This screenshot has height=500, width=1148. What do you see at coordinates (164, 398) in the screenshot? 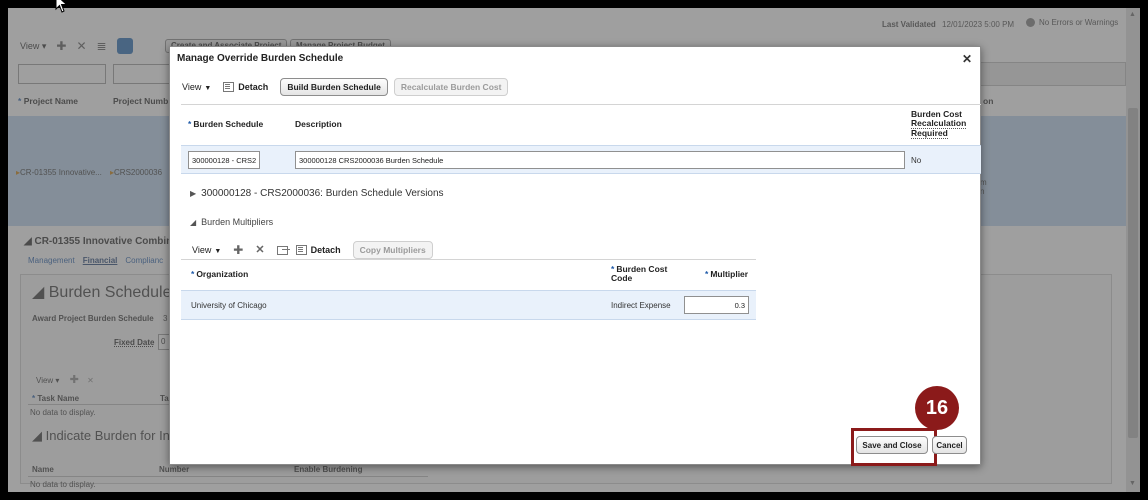
I see `task-col-2: Ta` at bounding box center [164, 398].